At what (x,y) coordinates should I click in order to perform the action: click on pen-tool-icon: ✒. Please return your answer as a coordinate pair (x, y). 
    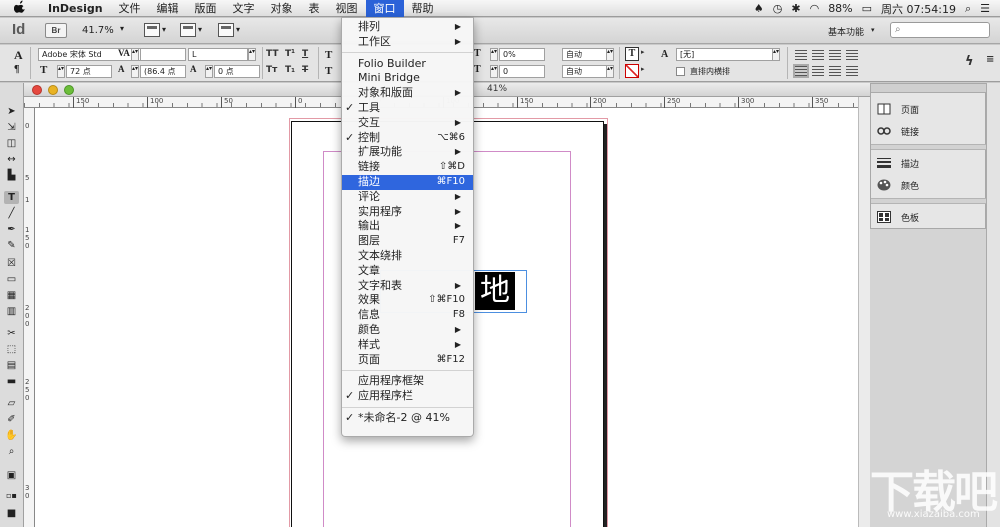
    Looking at the image, I should click on (11, 229).